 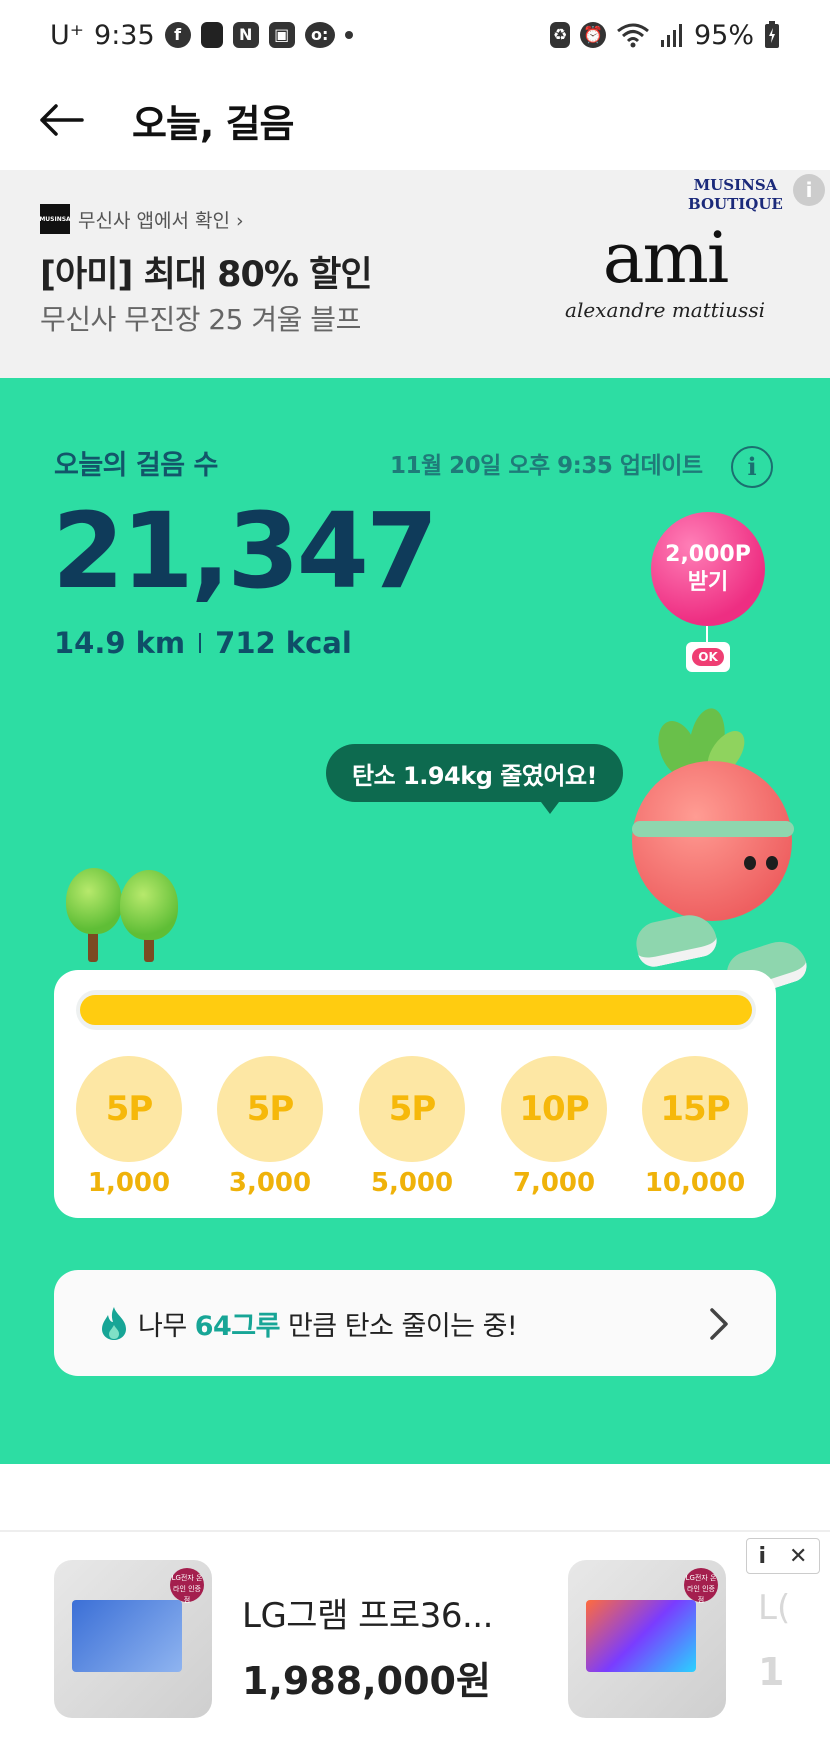 I want to click on brand-name: ami, so click(x=666, y=258).